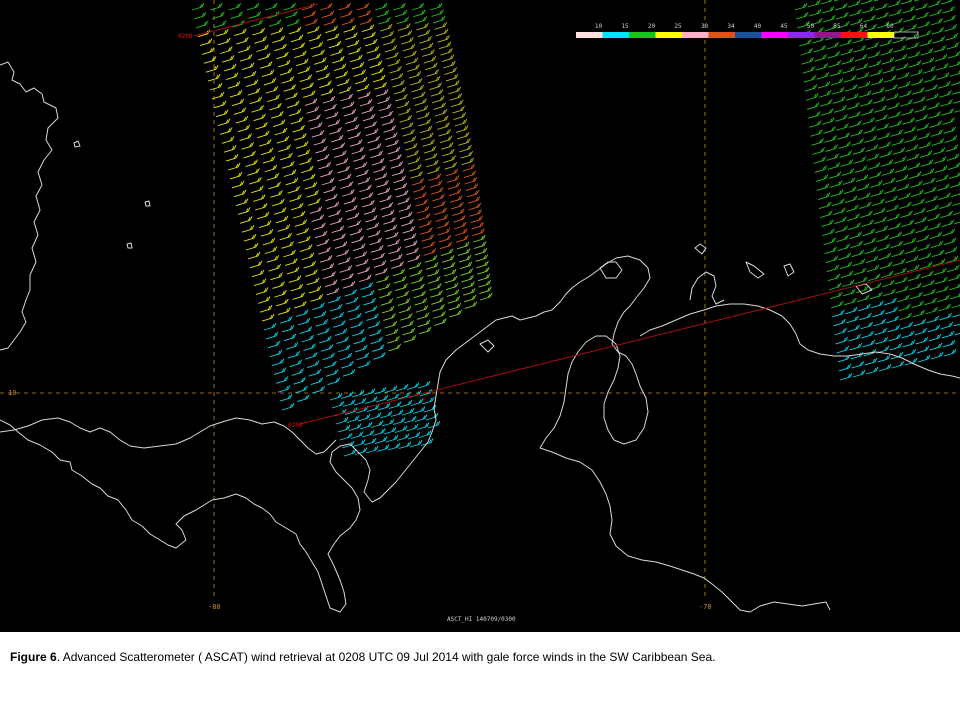  What do you see at coordinates (705, 607) in the screenshot?
I see `lon-label-70: -70` at bounding box center [705, 607].